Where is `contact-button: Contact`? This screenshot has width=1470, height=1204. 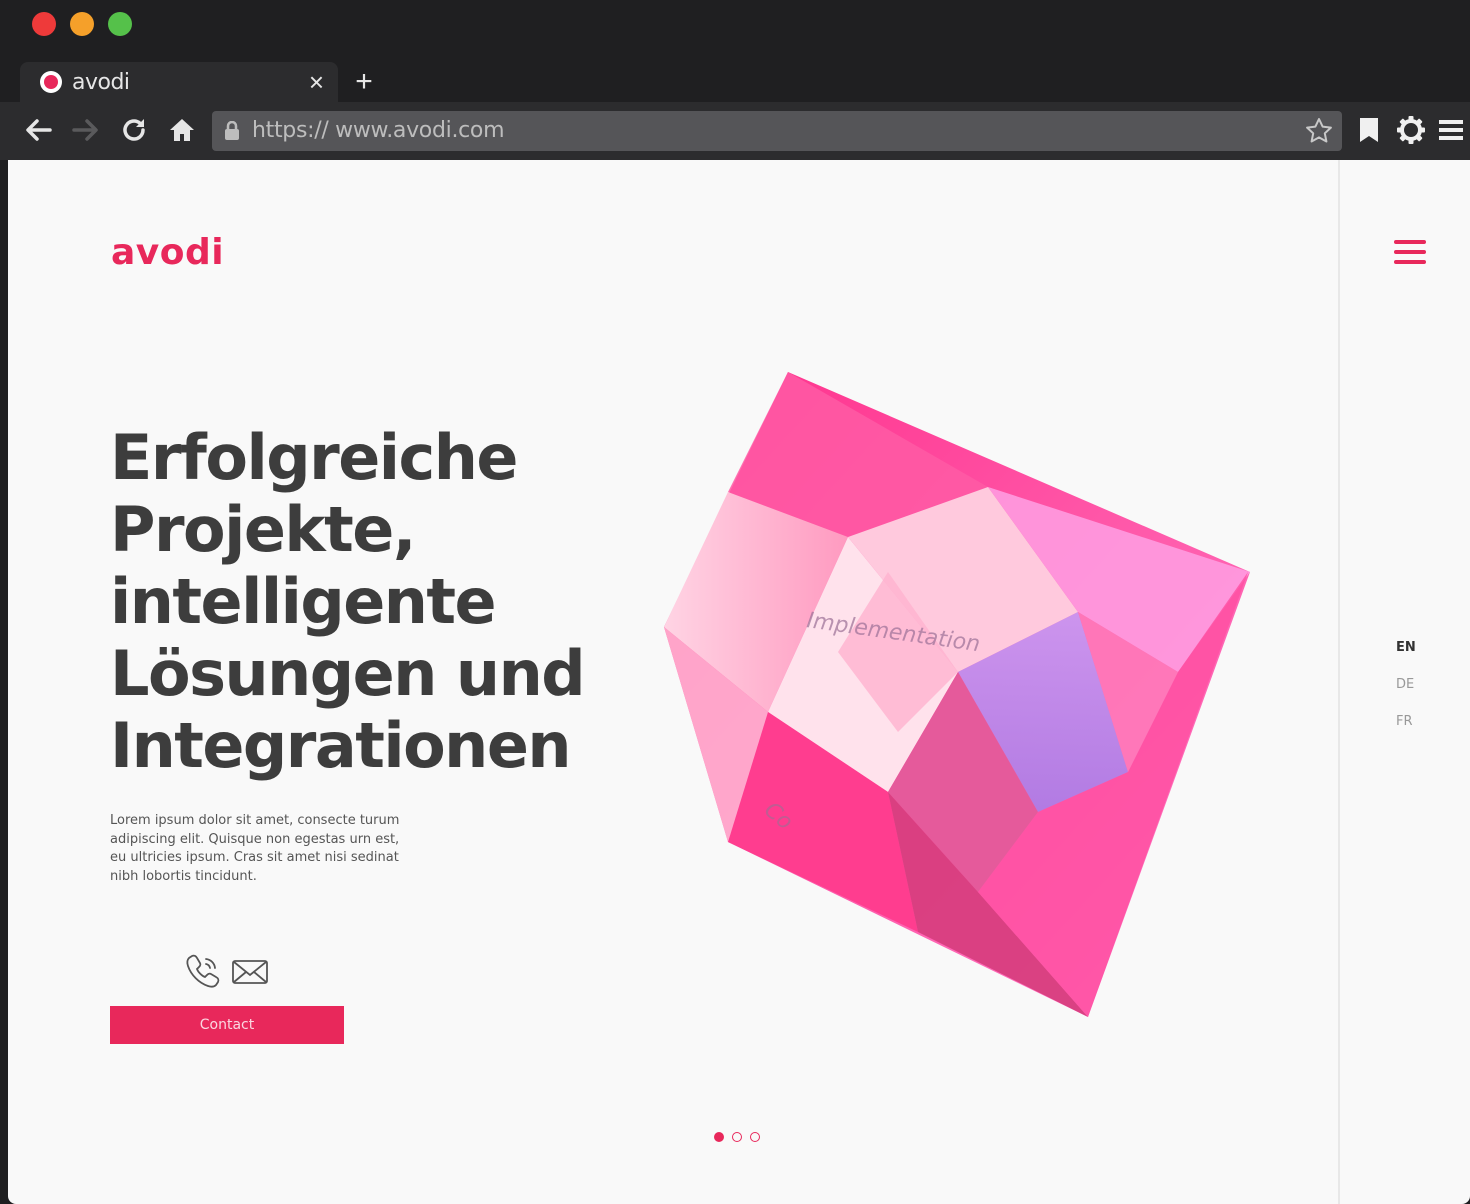
contact-button: Contact is located at coordinates (227, 1025).